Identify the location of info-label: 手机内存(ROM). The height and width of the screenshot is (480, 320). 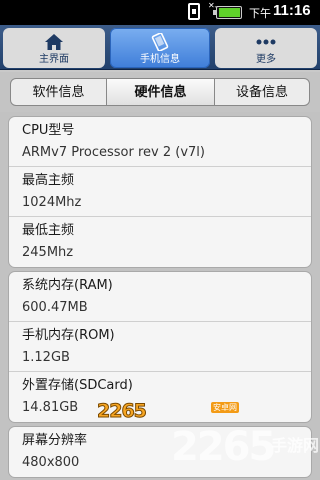
(68, 335).